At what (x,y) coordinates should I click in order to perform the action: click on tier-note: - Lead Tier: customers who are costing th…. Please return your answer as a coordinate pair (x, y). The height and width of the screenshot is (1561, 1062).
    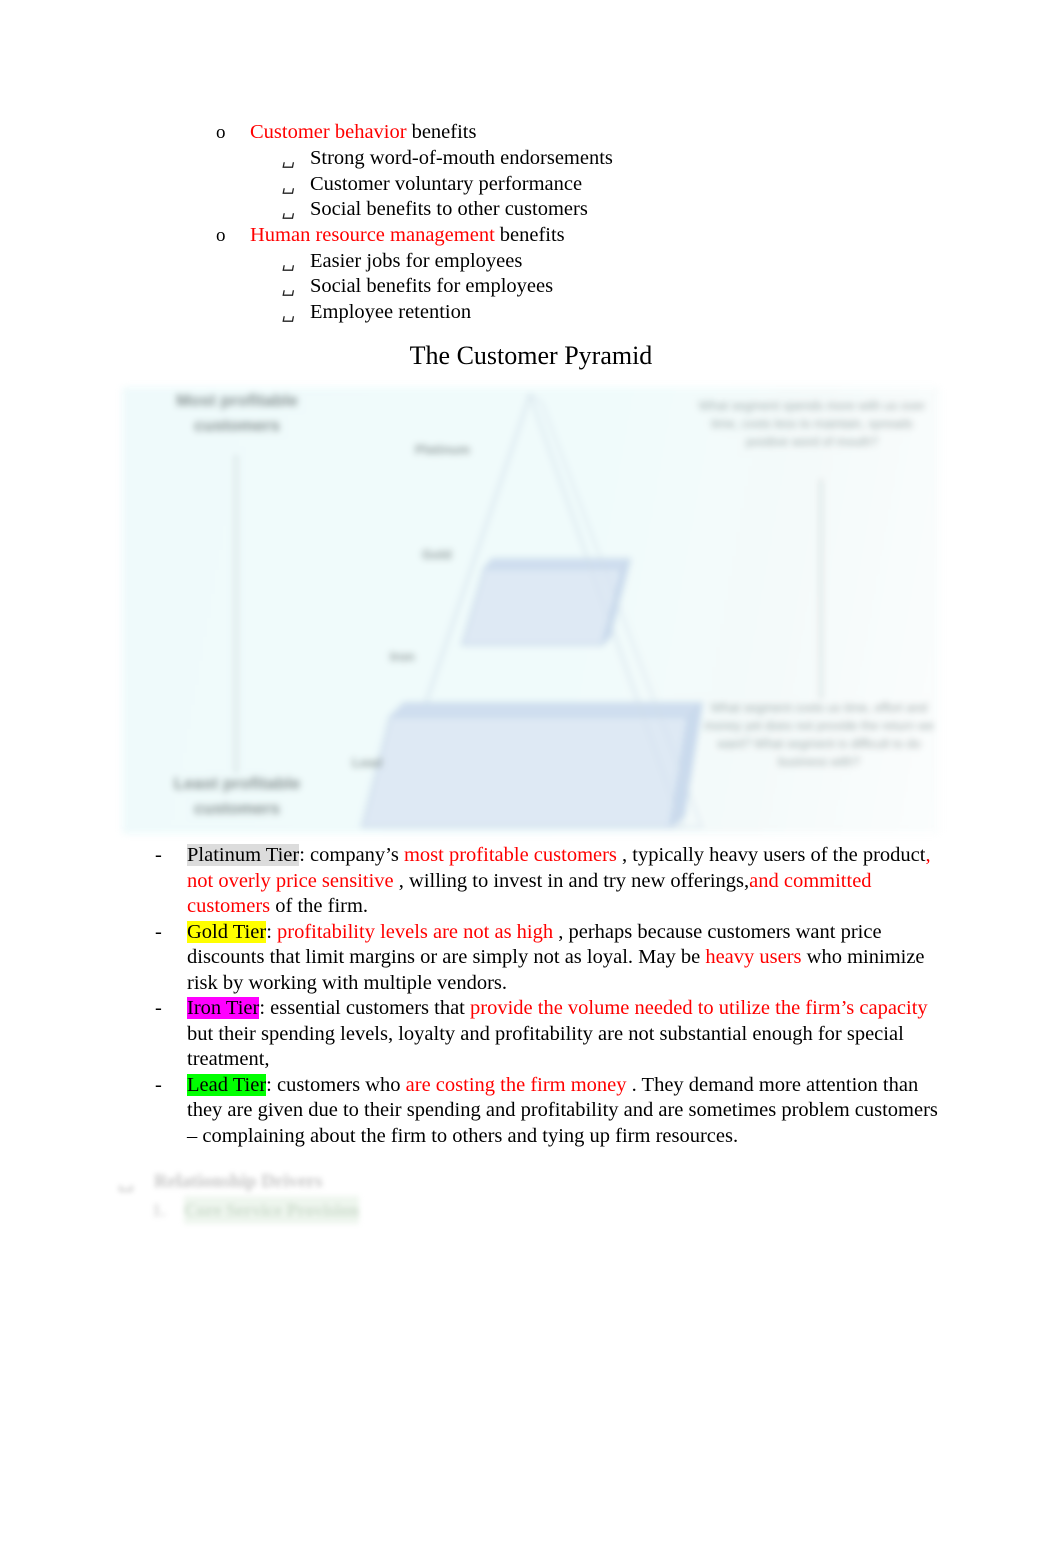
    Looking at the image, I should click on (531, 1111).